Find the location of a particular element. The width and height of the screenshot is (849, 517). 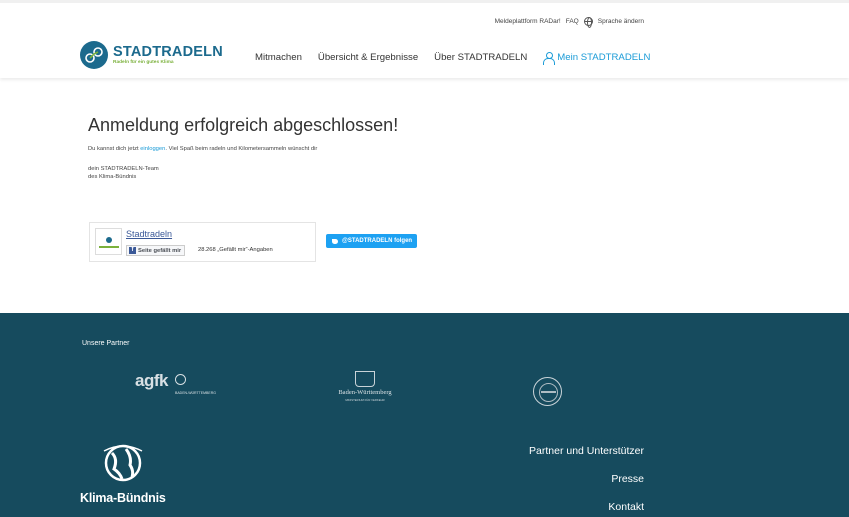

agfk-emblem-icon is located at coordinates (180, 379).